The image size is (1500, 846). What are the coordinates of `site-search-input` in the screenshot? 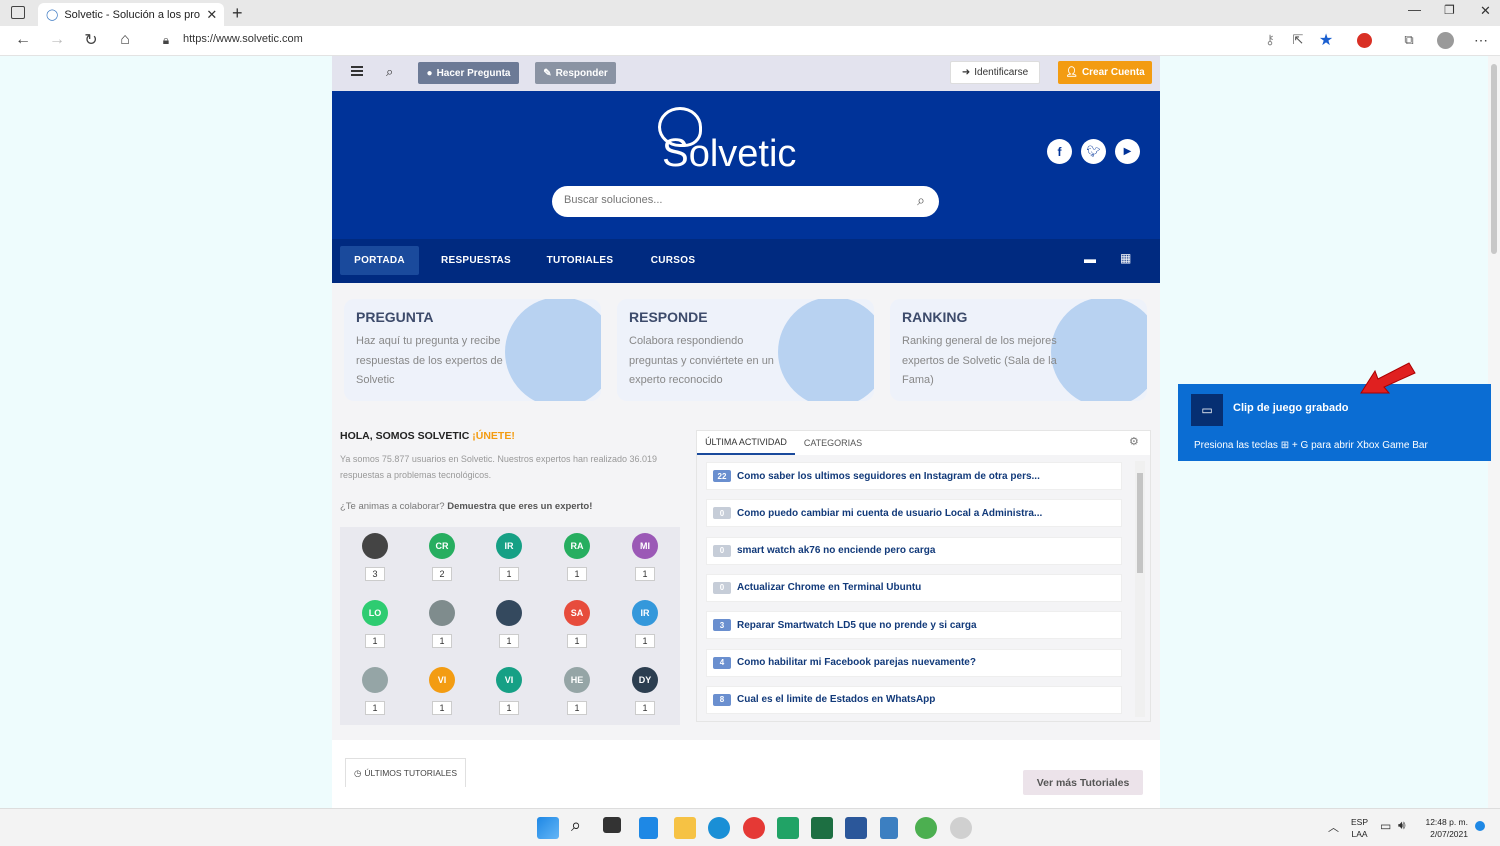 It's located at (724, 200).